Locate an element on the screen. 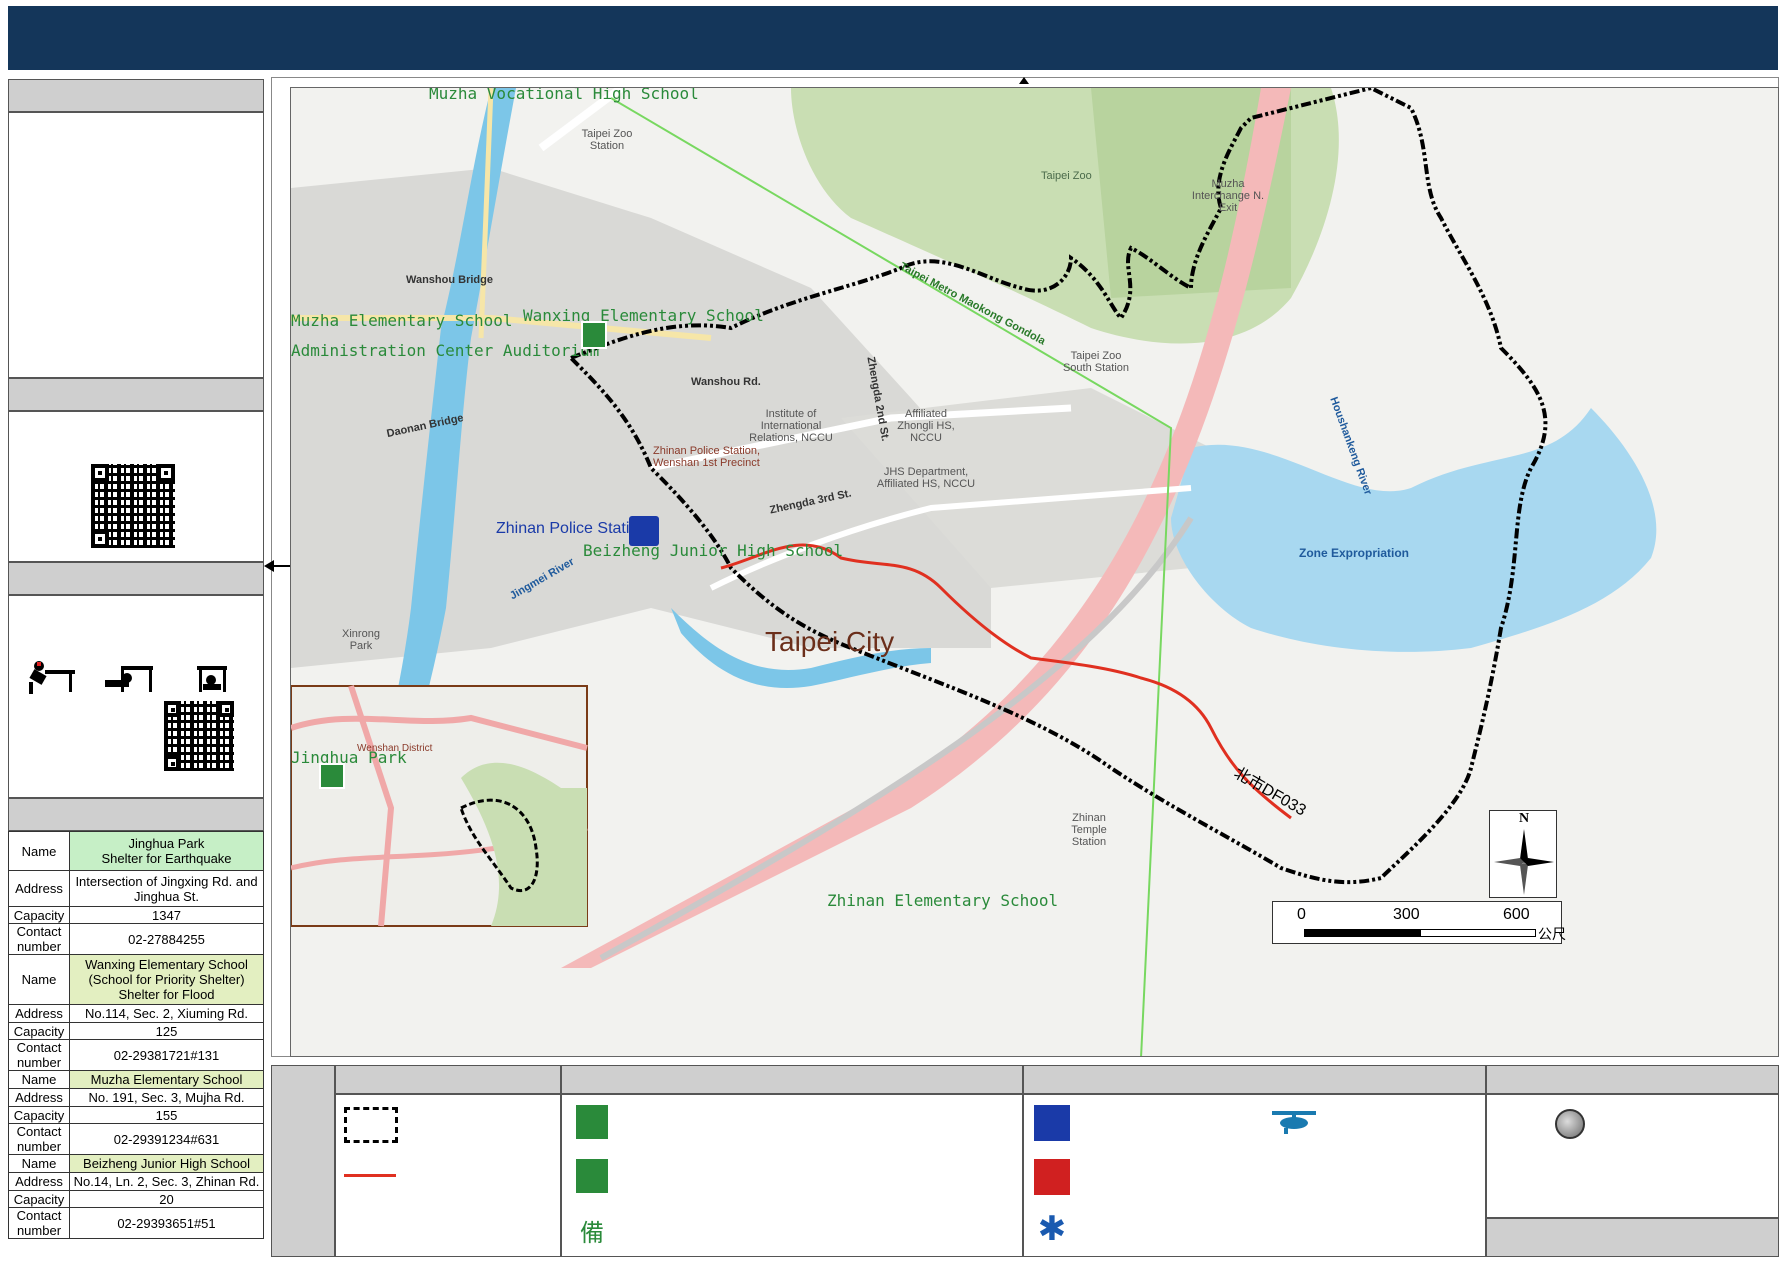 The image size is (1786, 1263). outdoor-shelter-icon is located at coordinates (332, 776).